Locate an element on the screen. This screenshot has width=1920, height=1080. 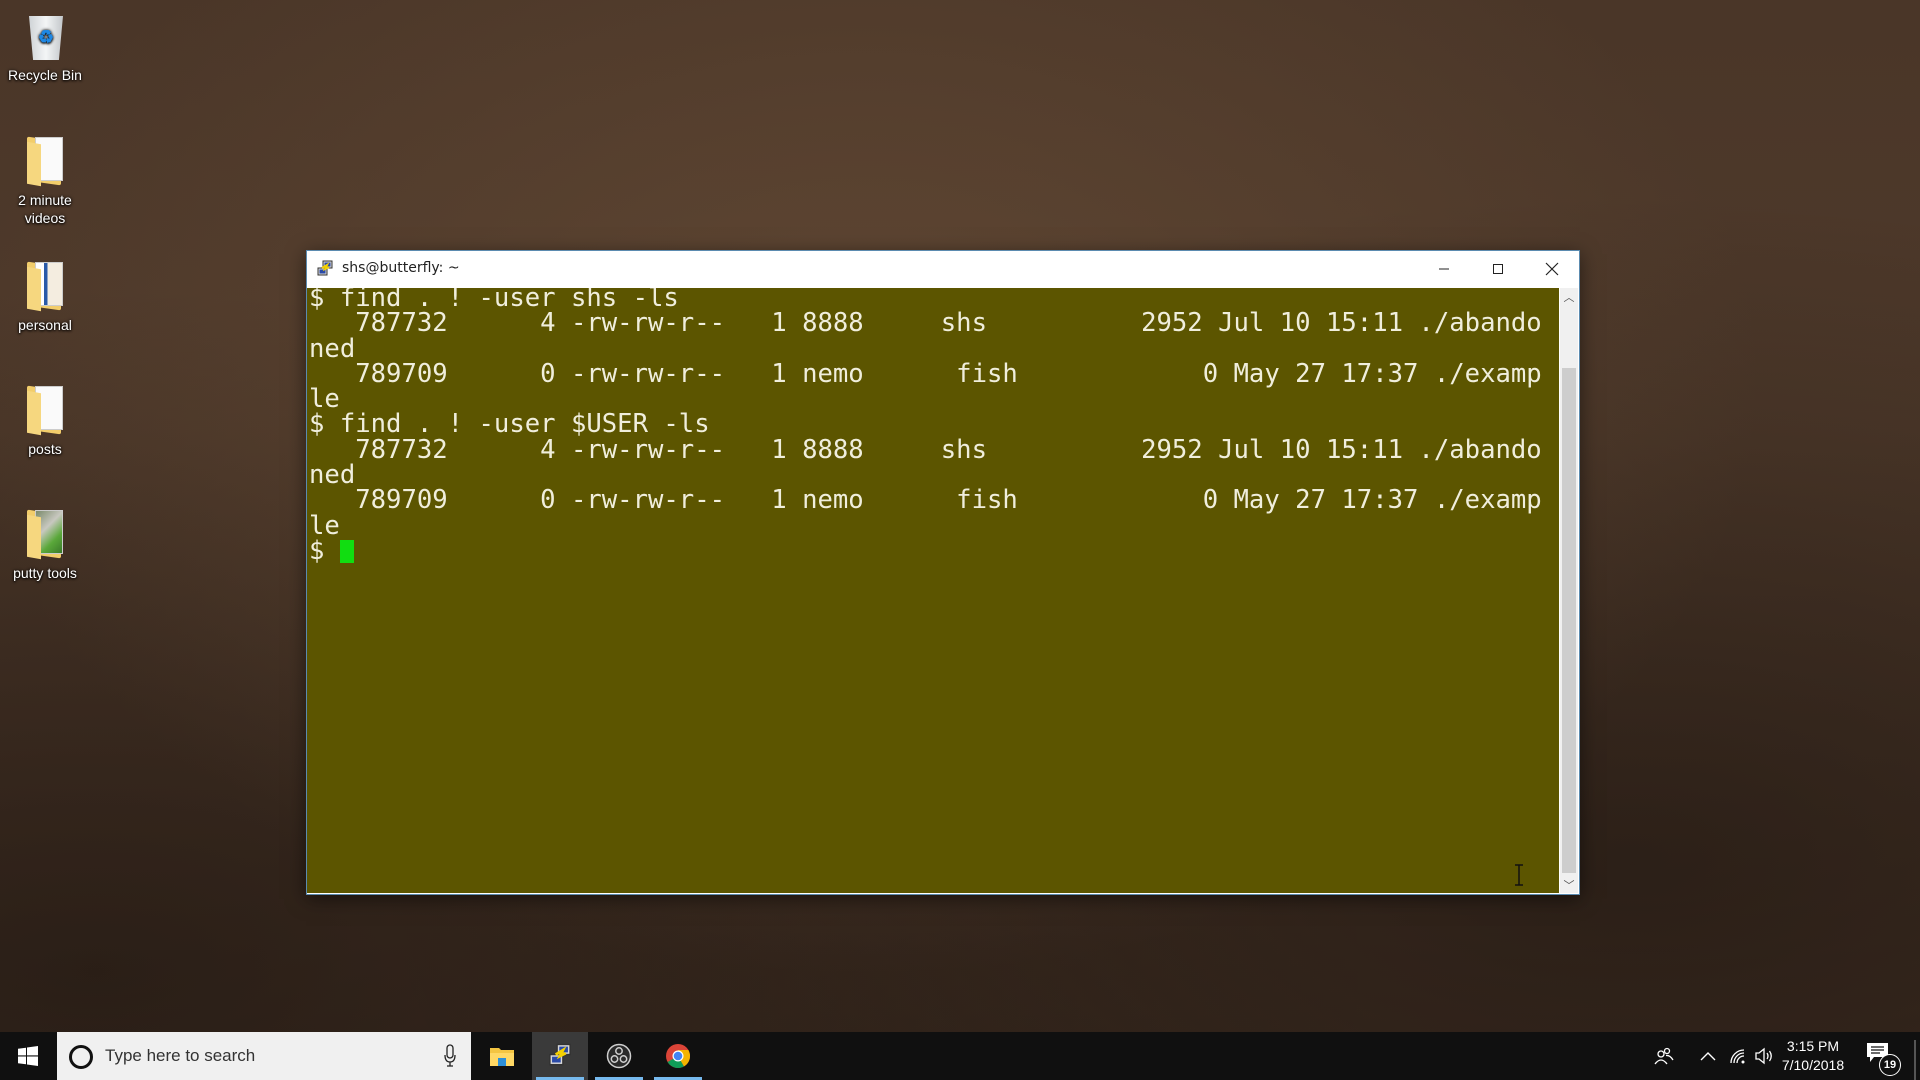
close-button is located at coordinates (1552, 269).